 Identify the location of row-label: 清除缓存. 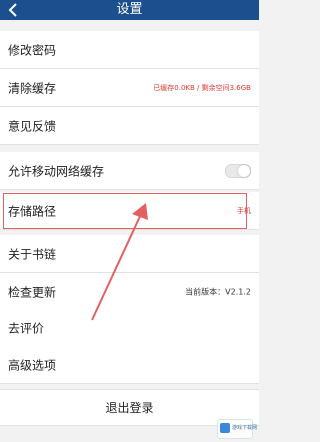
(32, 88).